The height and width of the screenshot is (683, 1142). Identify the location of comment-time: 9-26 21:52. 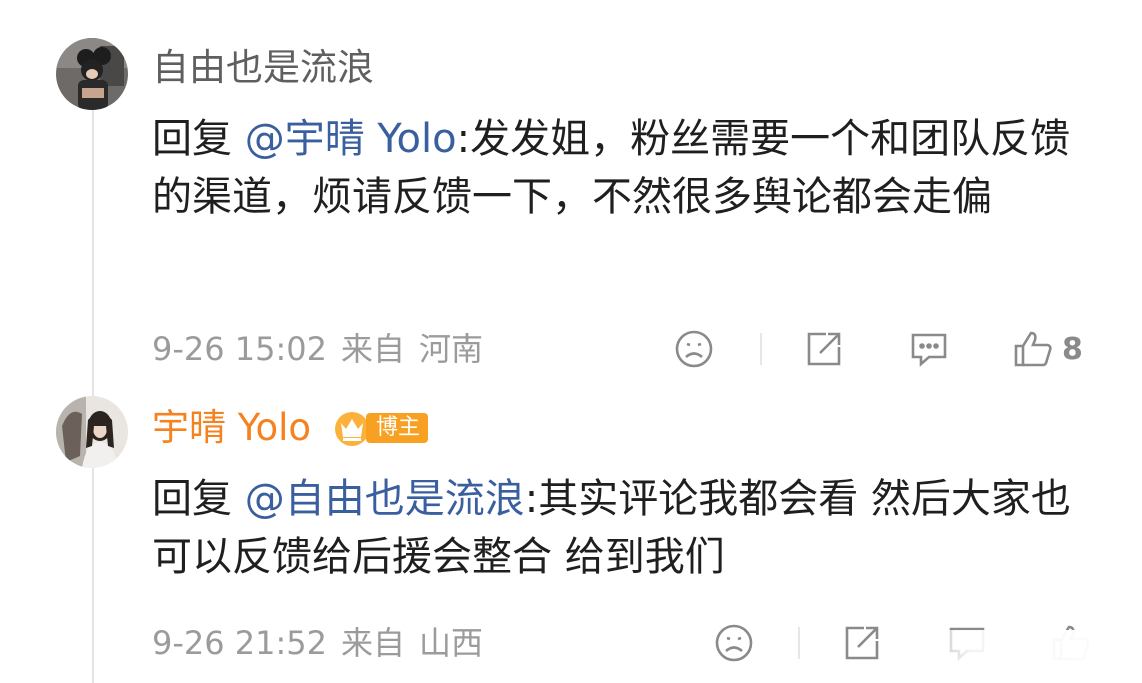
(240, 643).